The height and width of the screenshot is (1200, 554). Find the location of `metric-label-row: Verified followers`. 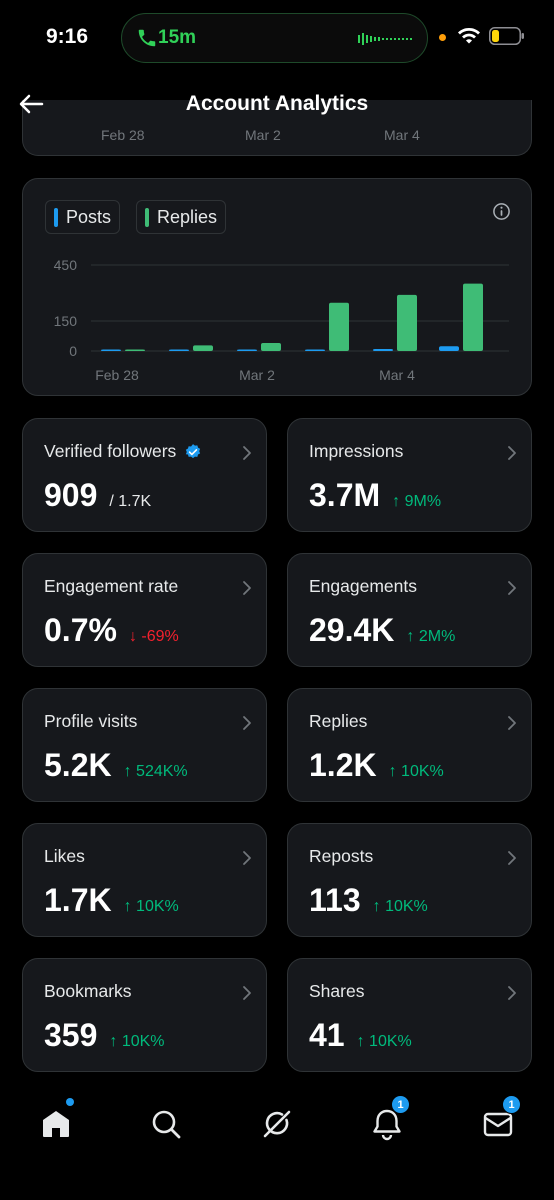

metric-label-row: Verified followers is located at coordinates (123, 451).